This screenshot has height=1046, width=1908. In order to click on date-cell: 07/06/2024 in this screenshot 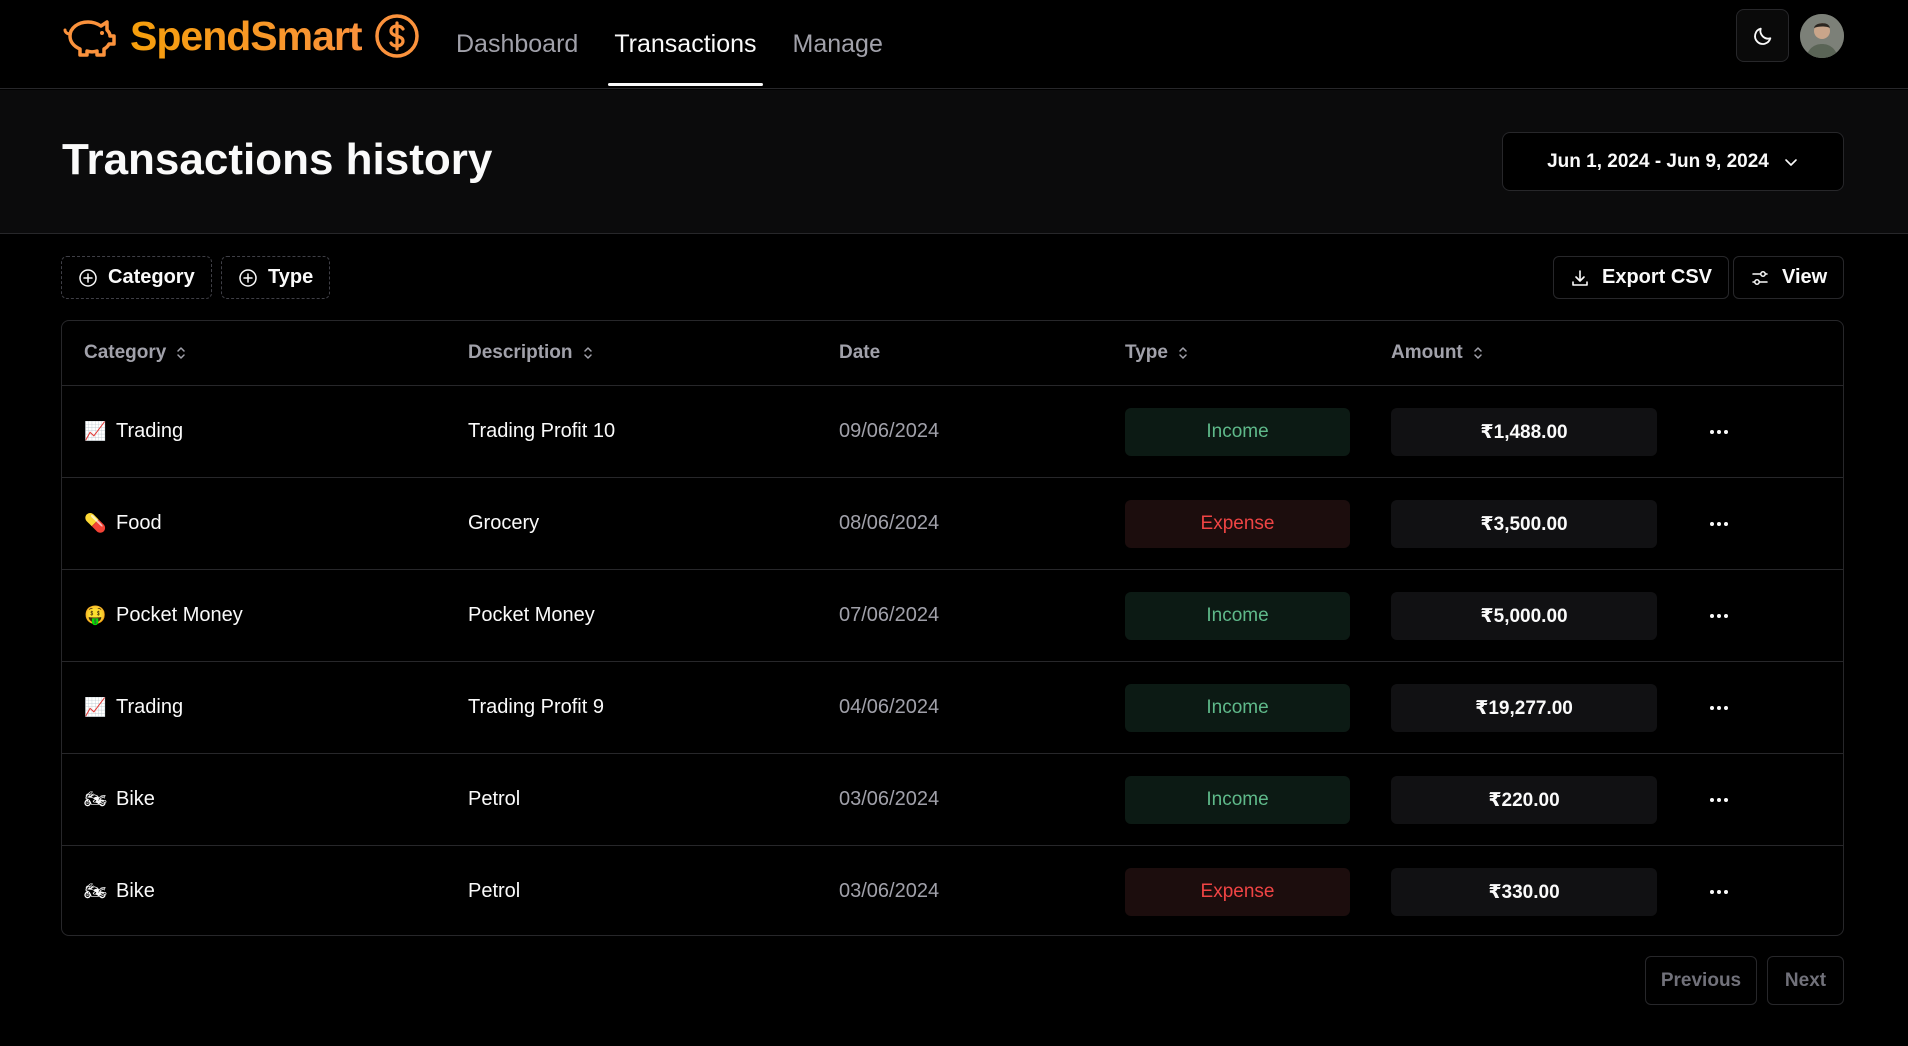, I will do `click(889, 615)`.